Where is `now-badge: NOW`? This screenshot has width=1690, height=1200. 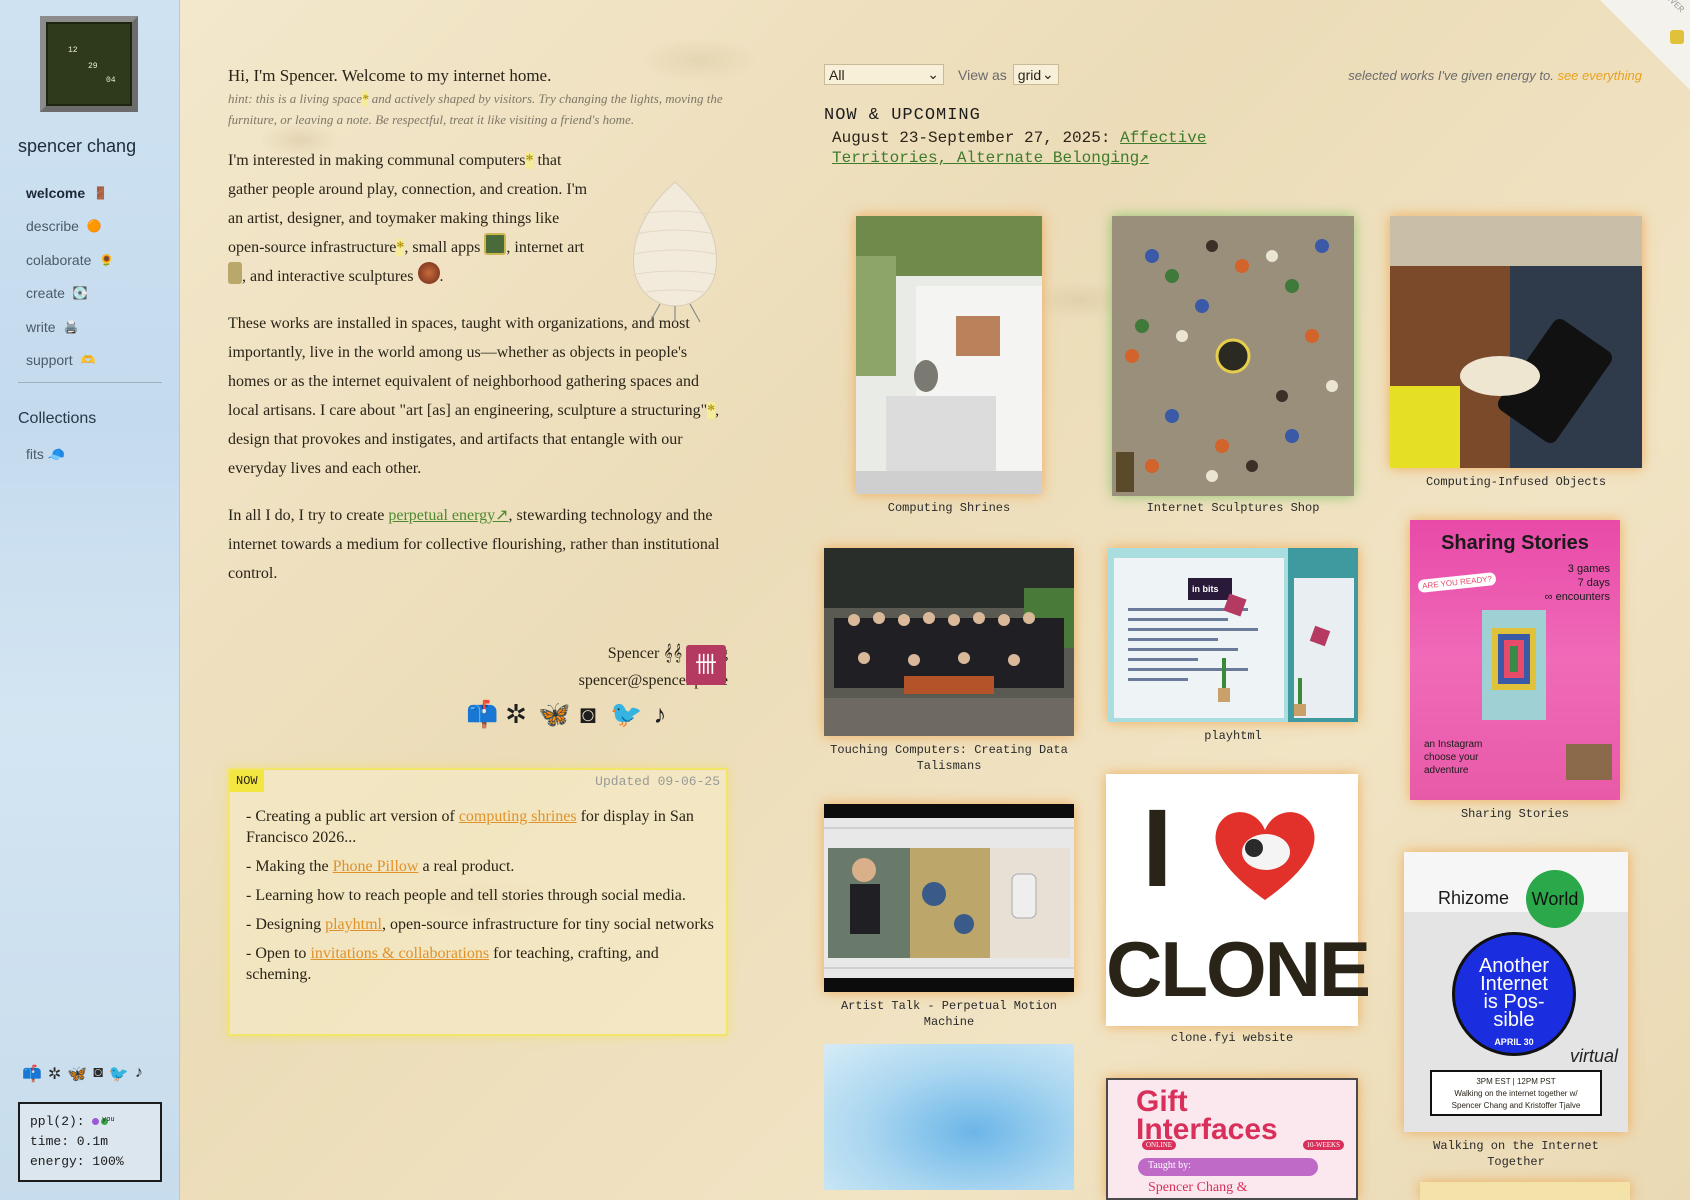
now-badge: NOW is located at coordinates (247, 781).